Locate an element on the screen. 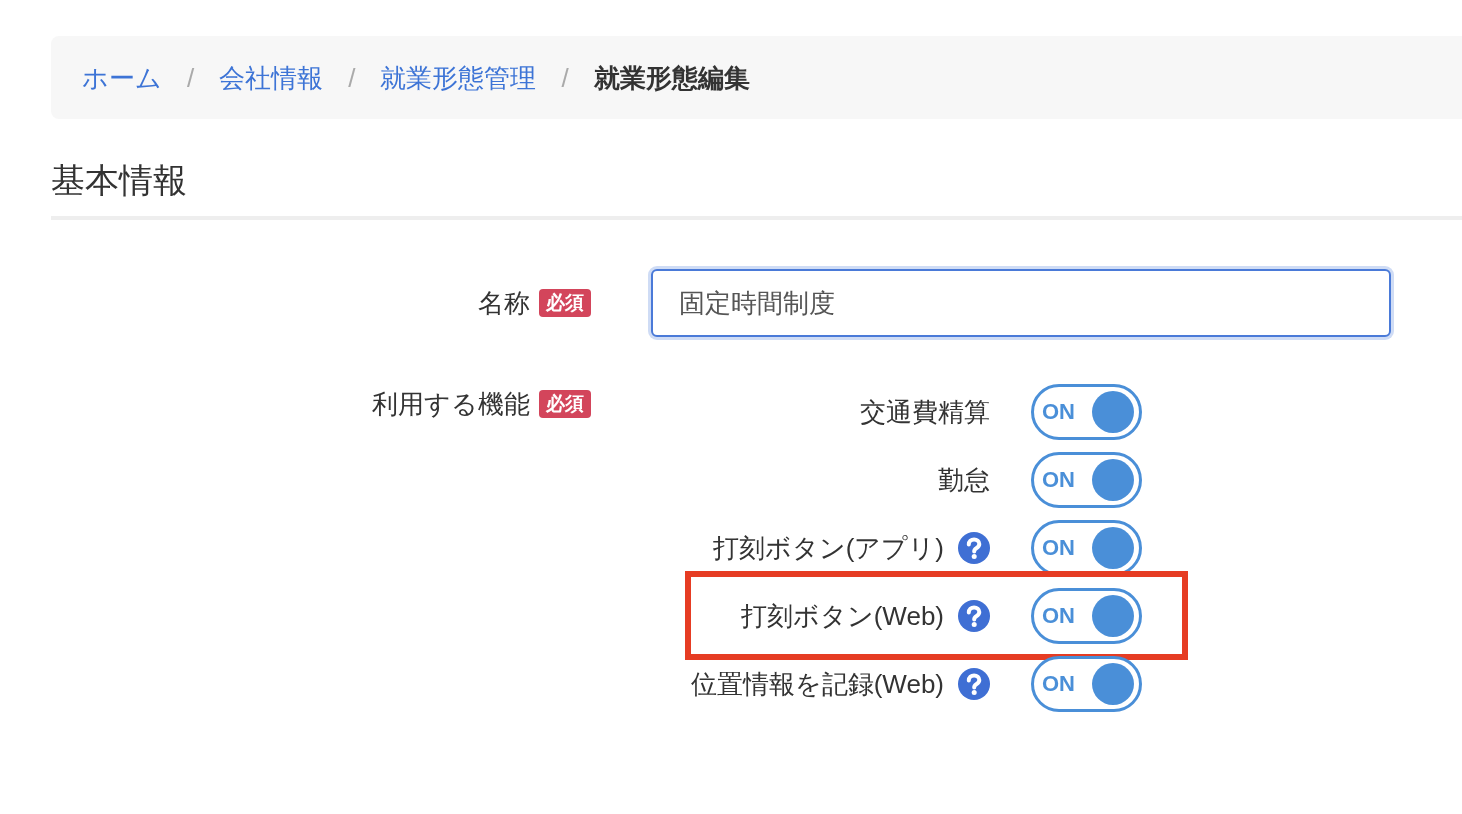 The width and height of the screenshot is (1462, 814). feature-label: 交通費精算 is located at coordinates (925, 412).